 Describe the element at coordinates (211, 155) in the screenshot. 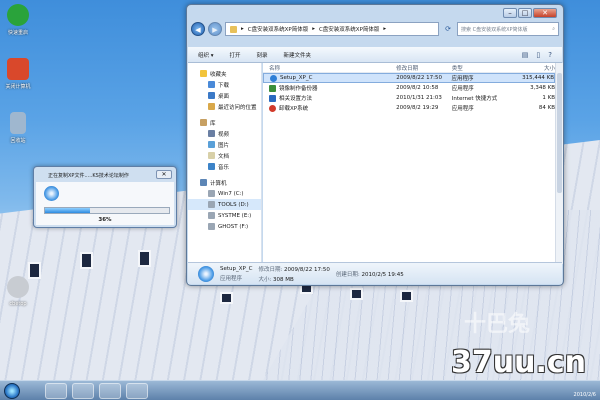

I see `document-icon` at that location.